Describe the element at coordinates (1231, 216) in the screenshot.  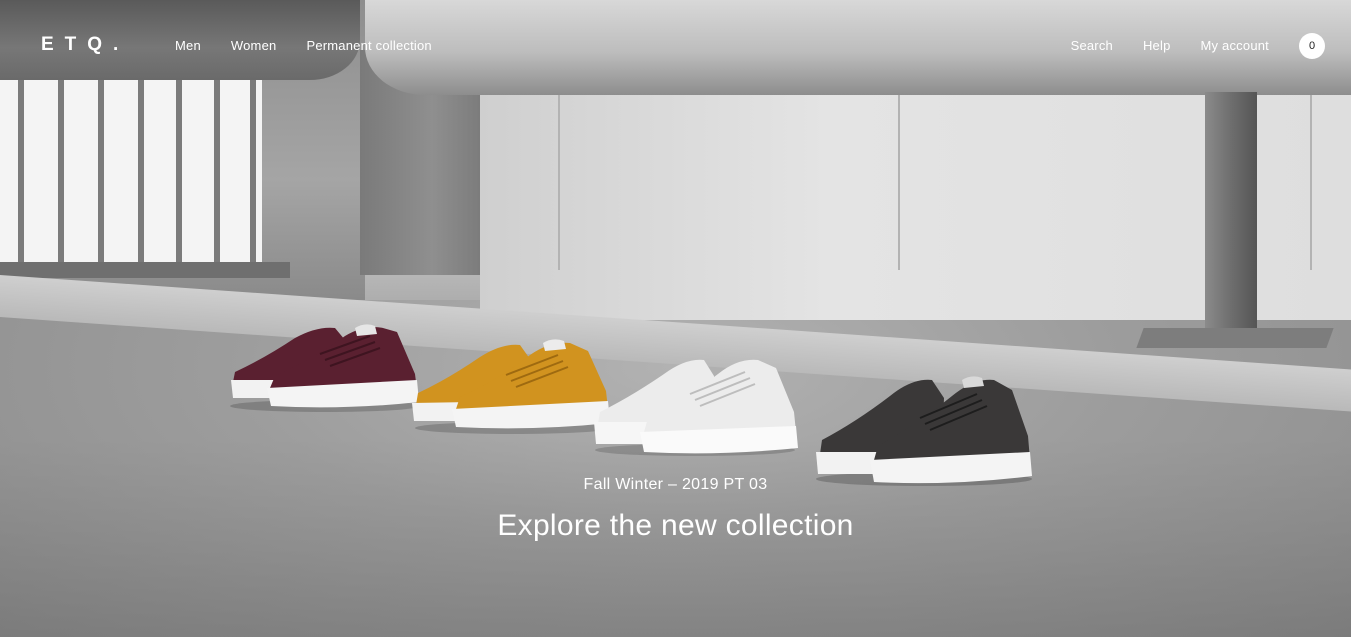
I see `steel-post` at that location.